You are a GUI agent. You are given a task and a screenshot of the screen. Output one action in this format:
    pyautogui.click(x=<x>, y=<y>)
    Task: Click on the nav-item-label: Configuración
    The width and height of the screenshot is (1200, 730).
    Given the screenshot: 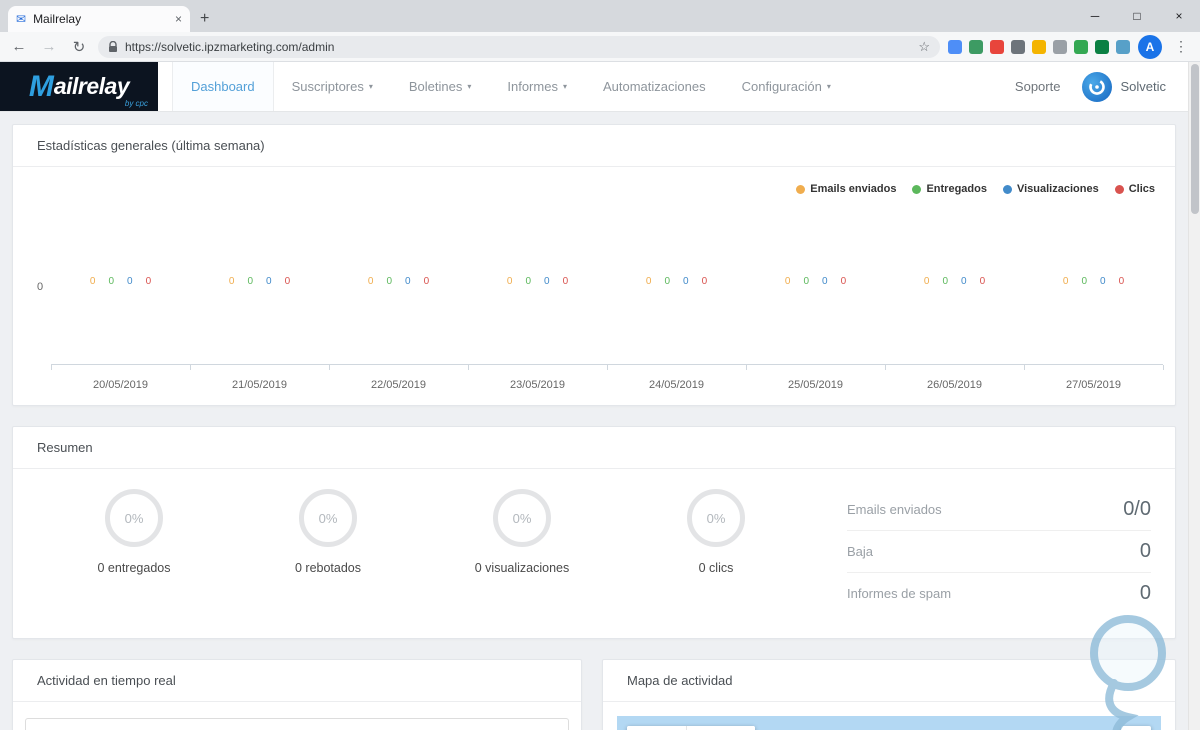 What is the action you would take?
    pyautogui.click(x=781, y=86)
    